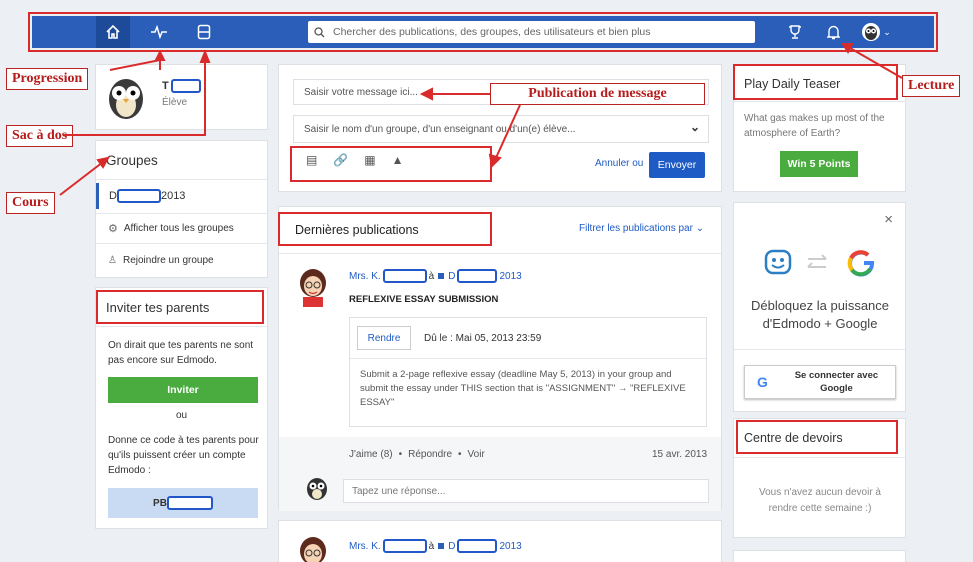 Image resolution: width=973 pixels, height=562 pixels. I want to click on parent-code-value: PB, so click(160, 503).